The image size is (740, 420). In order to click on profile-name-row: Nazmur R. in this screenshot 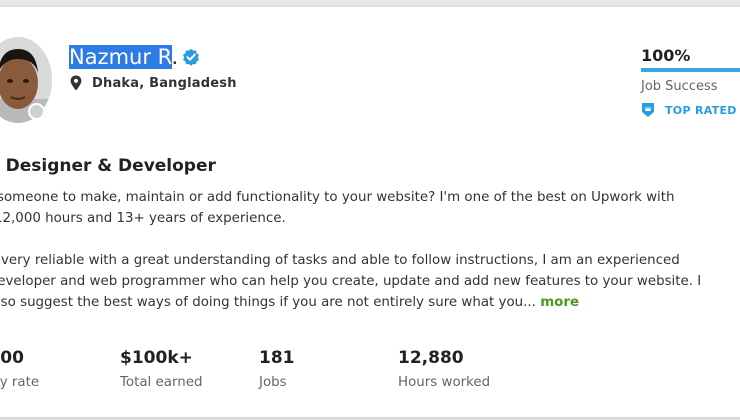, I will do `click(134, 57)`.